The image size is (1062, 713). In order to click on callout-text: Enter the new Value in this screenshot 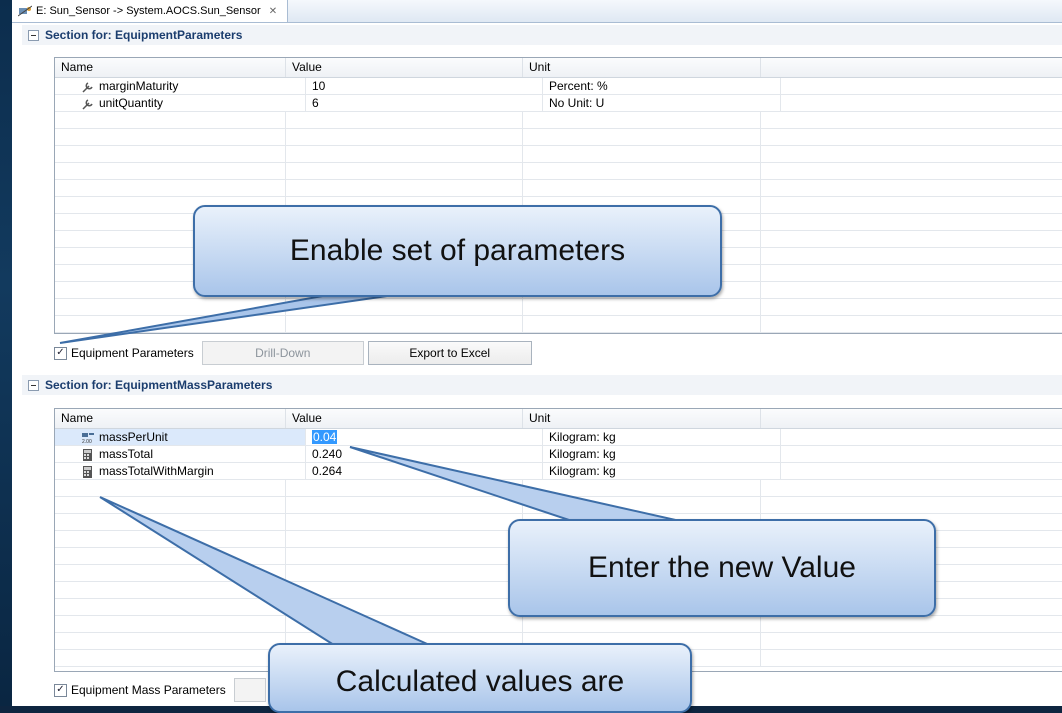, I will do `click(722, 567)`.